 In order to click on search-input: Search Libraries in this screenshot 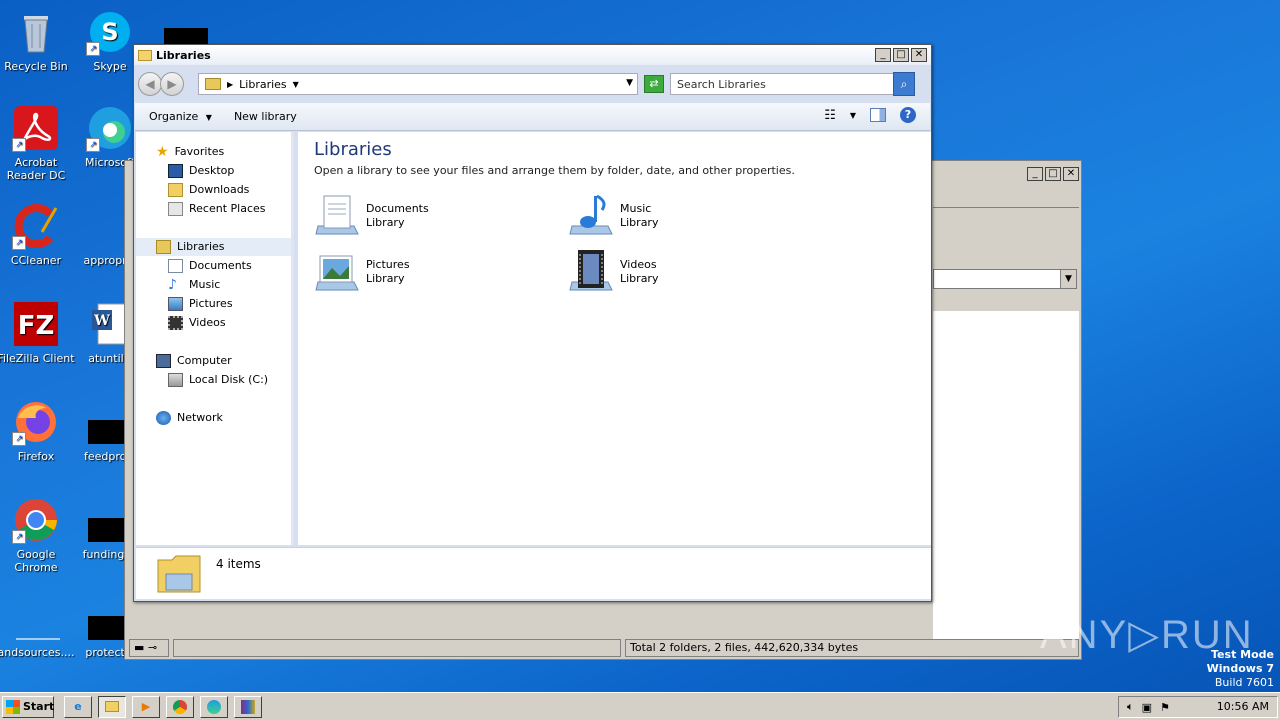, I will do `click(721, 84)`.